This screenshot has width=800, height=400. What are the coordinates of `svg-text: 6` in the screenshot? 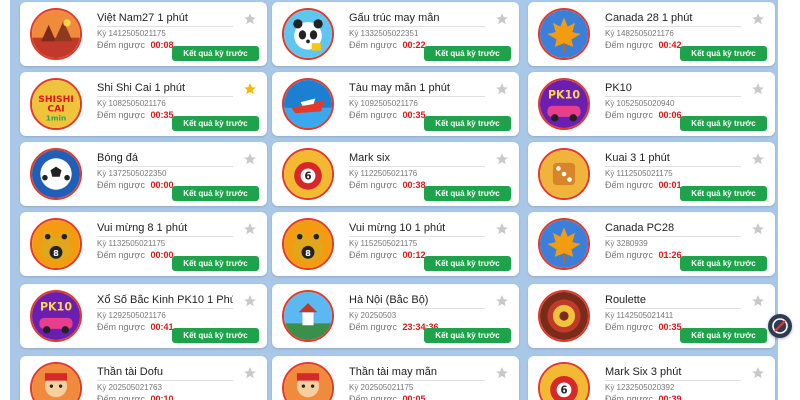 It's located at (307, 177).